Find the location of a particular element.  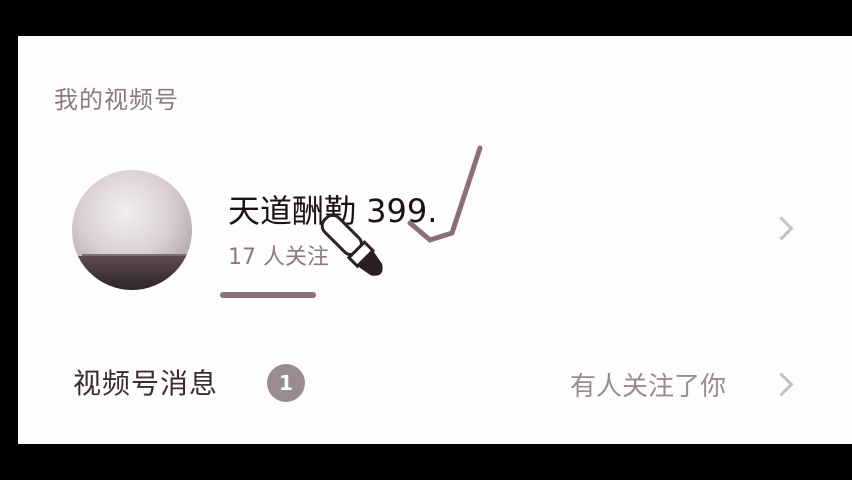

name-underline-mark is located at coordinates (268, 295).